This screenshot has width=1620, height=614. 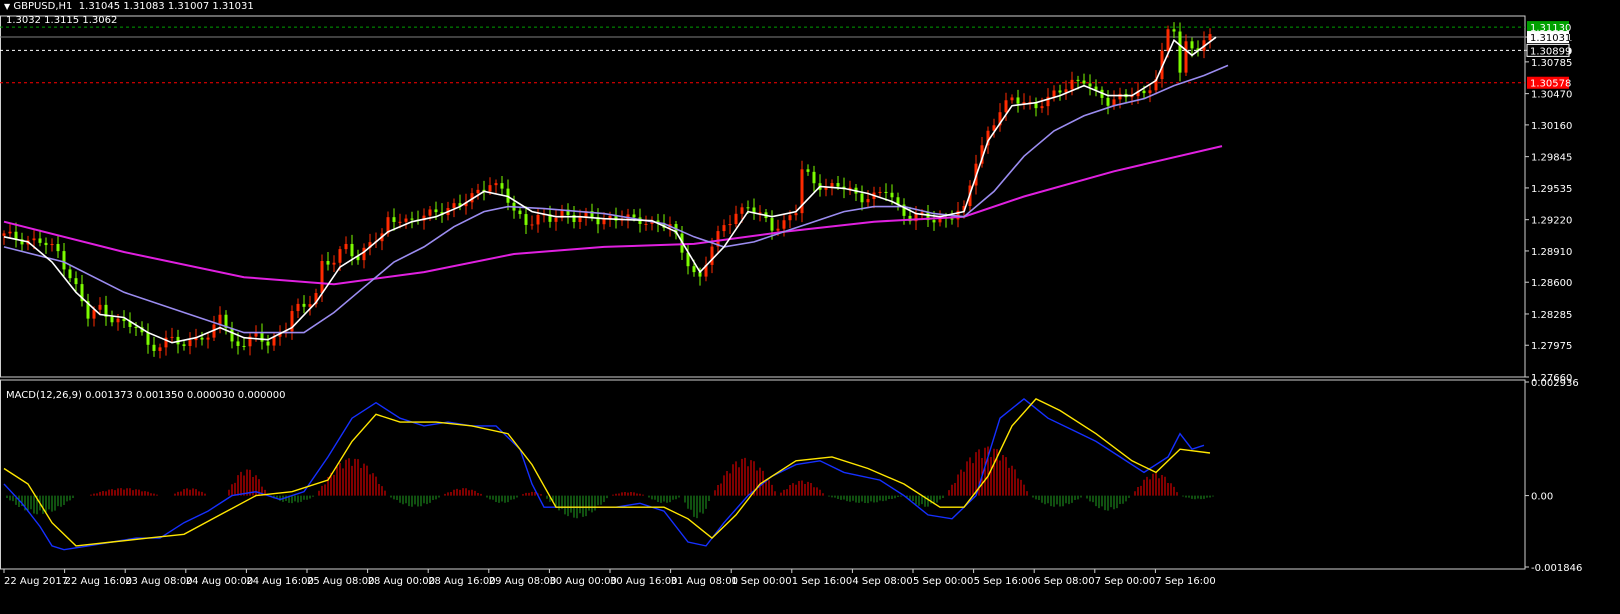 What do you see at coordinates (643, 581) in the screenshot?
I see `x-tick-label: 30 Aug 16:00` at bounding box center [643, 581].